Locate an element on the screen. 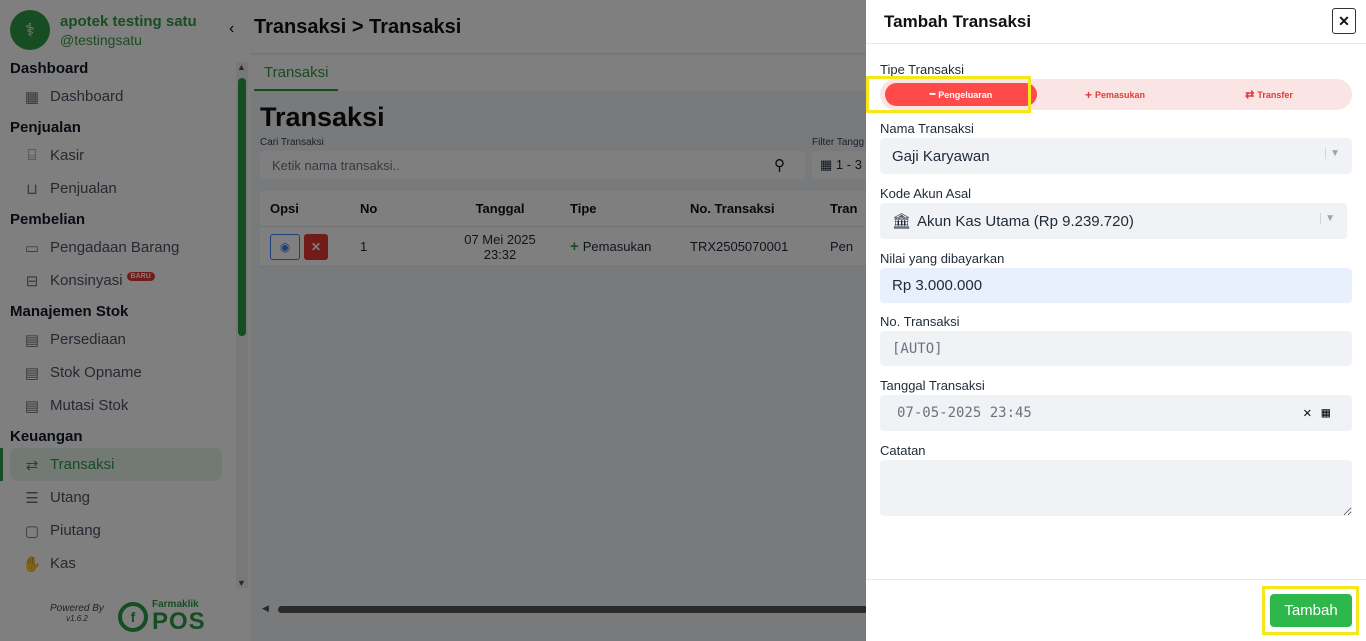  transaction-date-label: Tanggal Transaksi is located at coordinates (932, 385).